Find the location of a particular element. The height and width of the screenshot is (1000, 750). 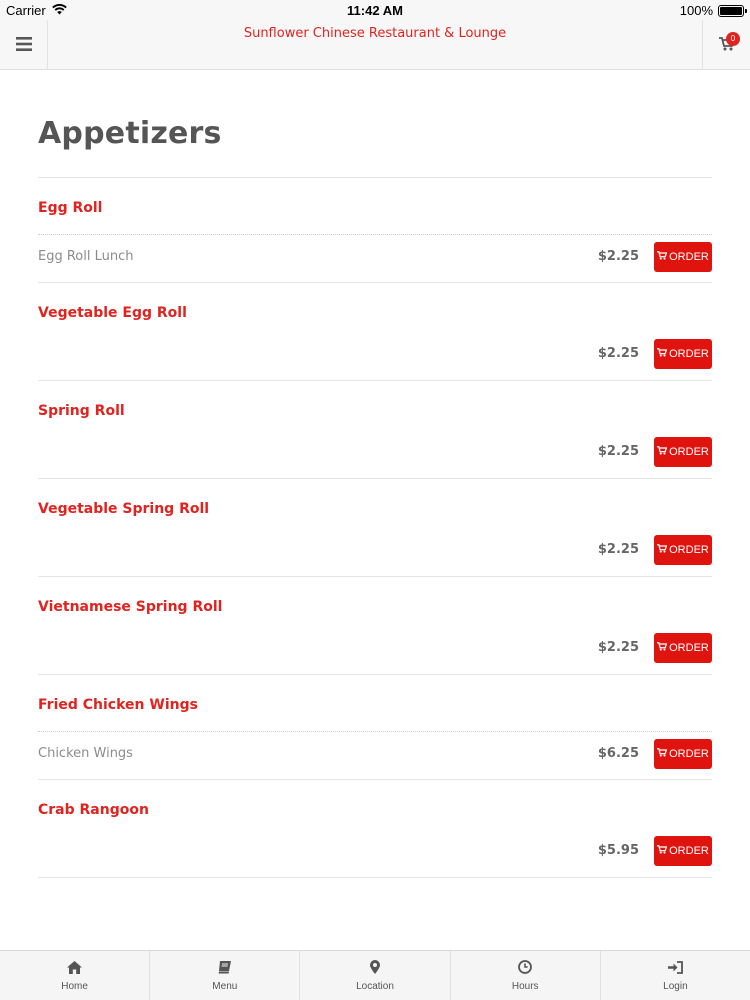

menu-item: Crab Rangoon $5.95 ORDER is located at coordinates (375, 829).